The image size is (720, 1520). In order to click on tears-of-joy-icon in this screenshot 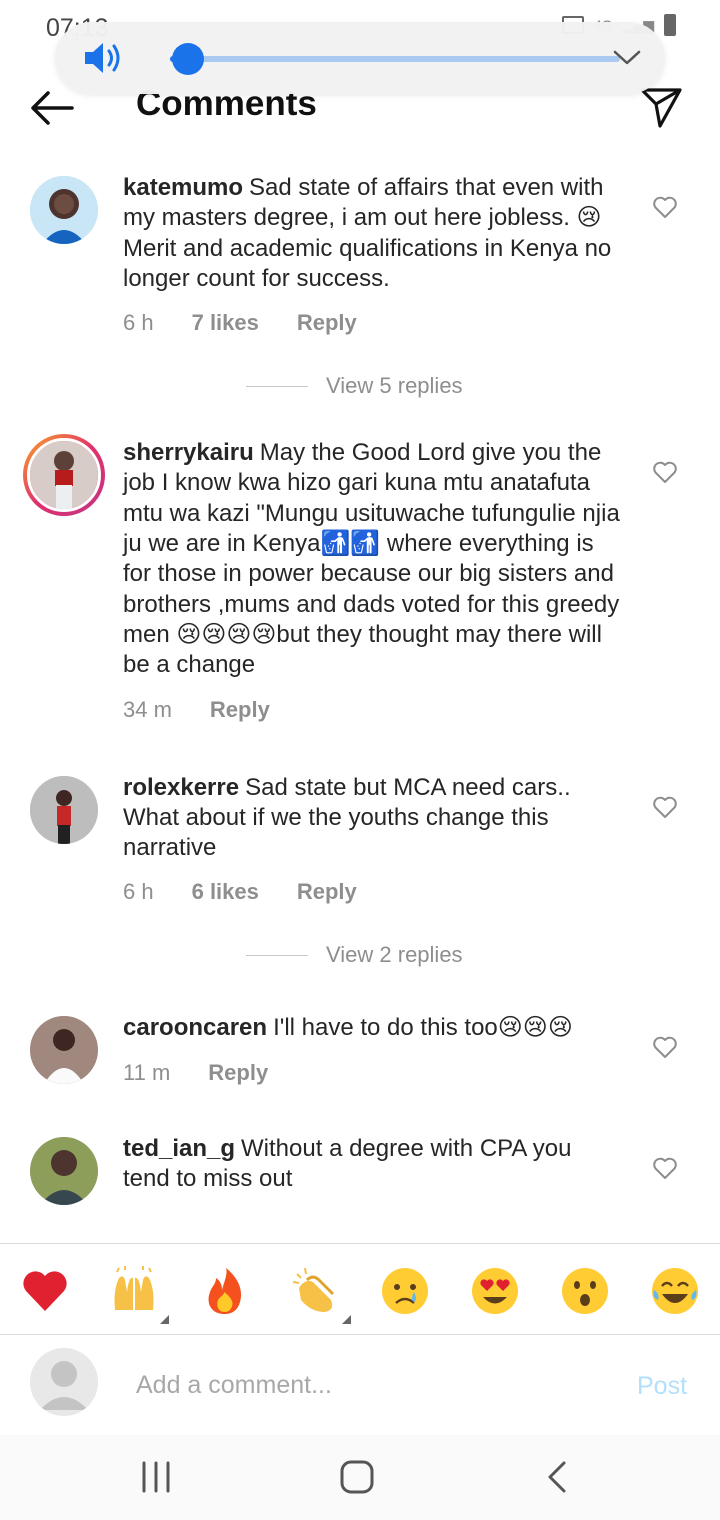, I will do `click(675, 1291)`.